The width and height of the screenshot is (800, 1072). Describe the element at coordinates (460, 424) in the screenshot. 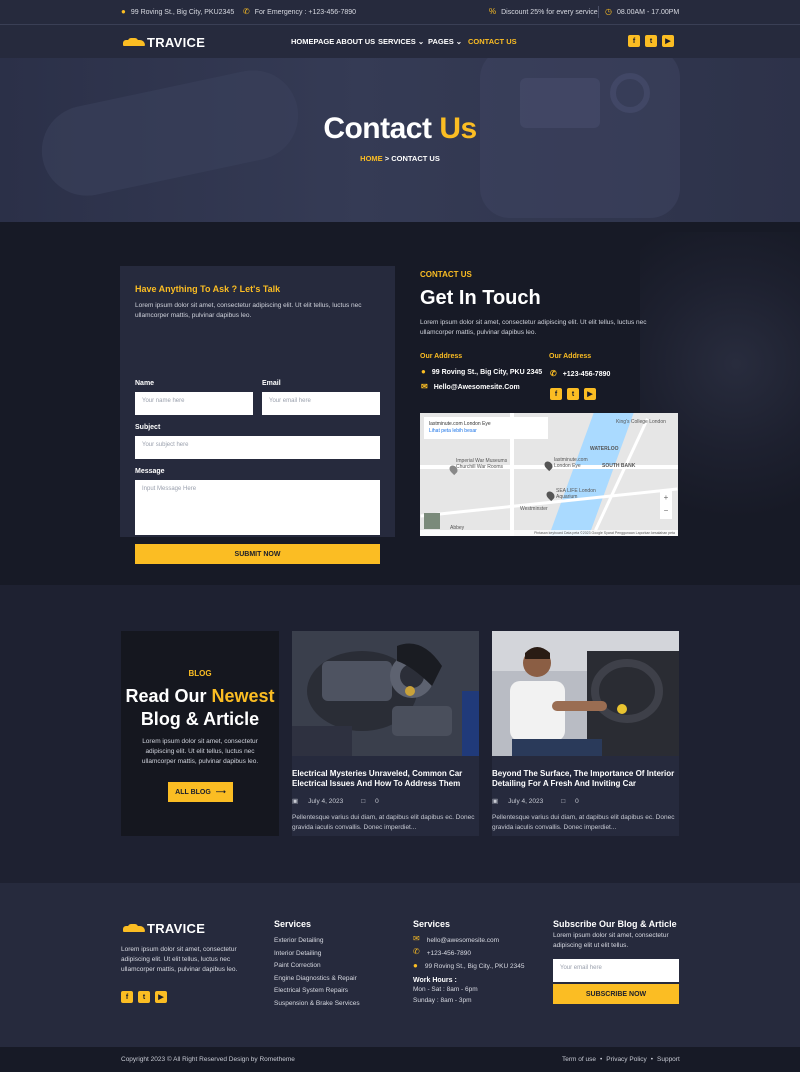

I see `map-place-name: lastminute.com London Eye` at that location.